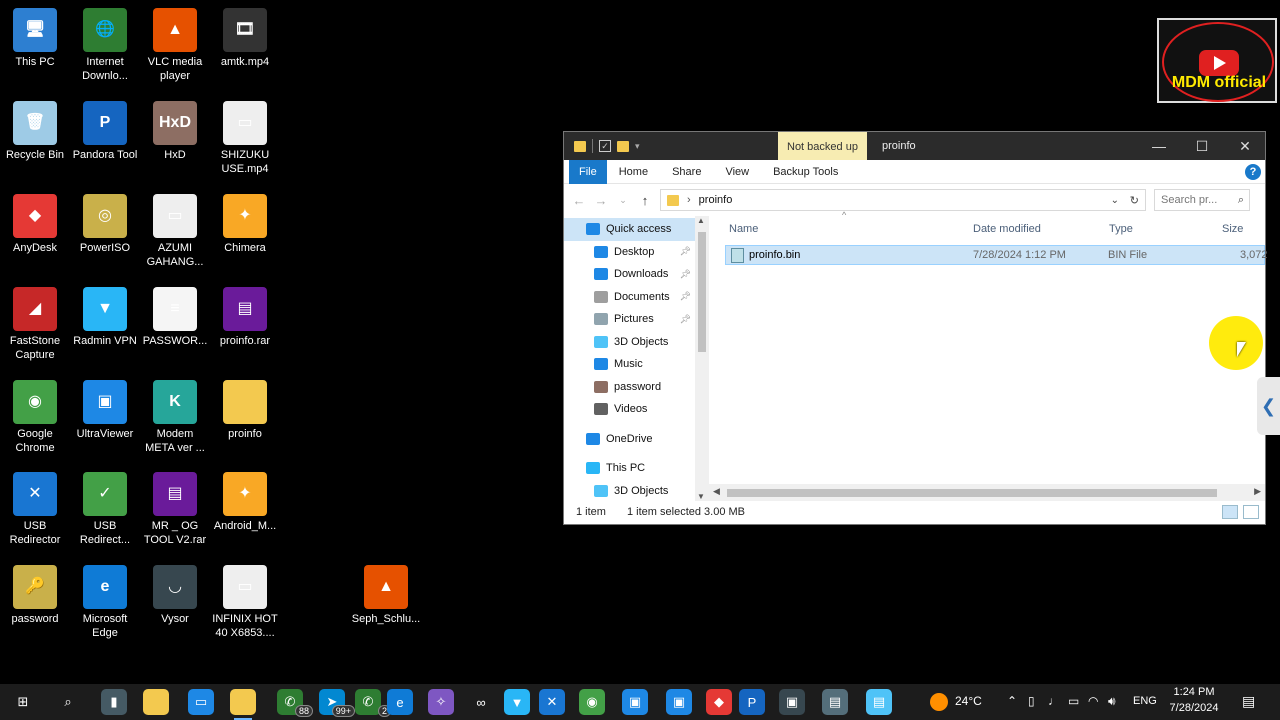 This screenshot has height=720, width=1280. I want to click on desktop-icon-item: ▭ SHIZUKU USE.mp4, so click(245, 138).